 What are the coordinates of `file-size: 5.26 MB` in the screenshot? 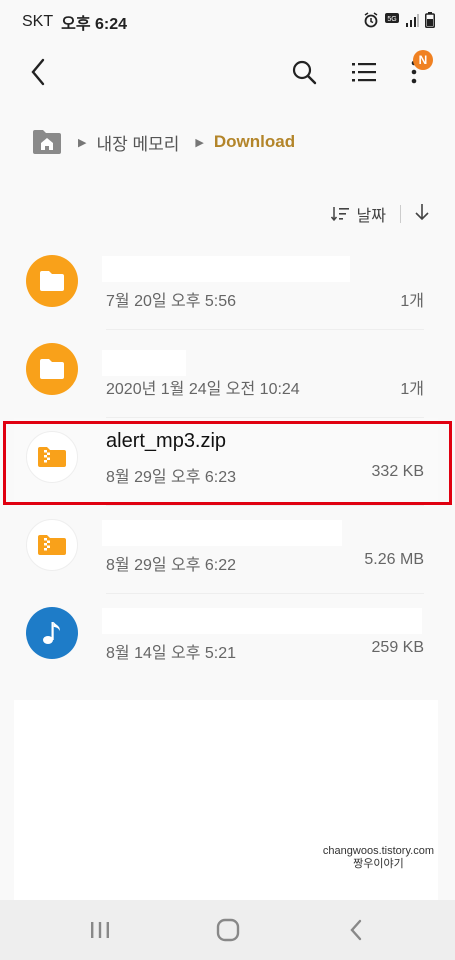 It's located at (394, 559).